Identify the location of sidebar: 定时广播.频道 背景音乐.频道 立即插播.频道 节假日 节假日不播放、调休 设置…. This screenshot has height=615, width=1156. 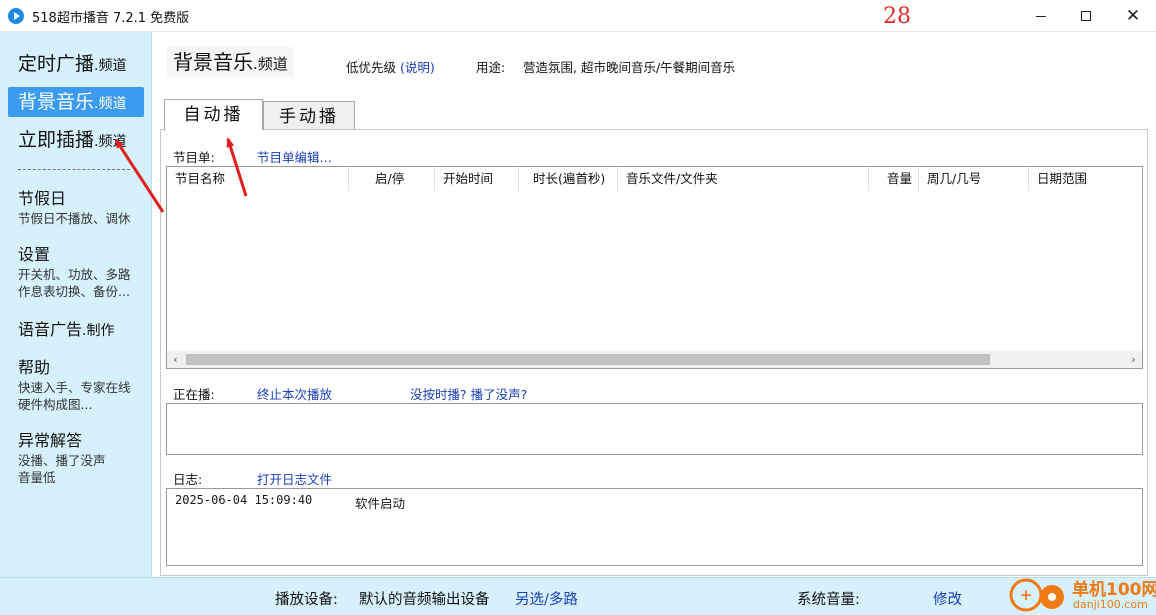
(76, 304).